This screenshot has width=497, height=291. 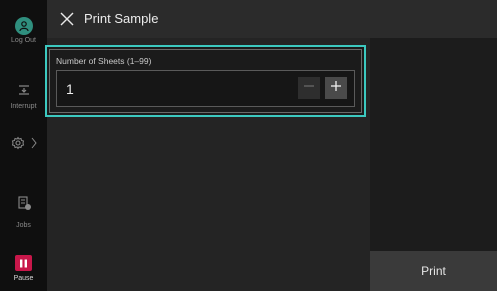 I want to click on jobs-button: Jobs, so click(x=23, y=212).